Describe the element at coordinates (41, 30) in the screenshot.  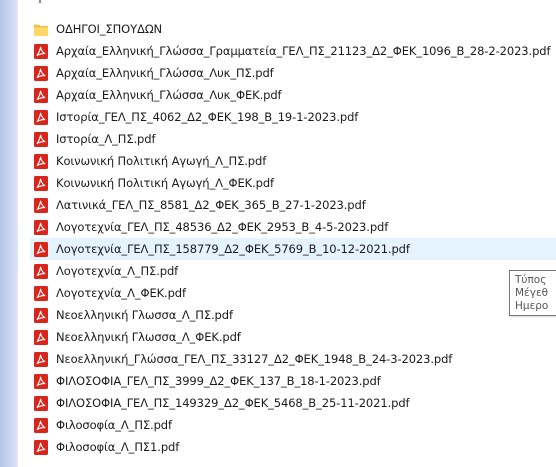
I see `folder-icon` at that location.